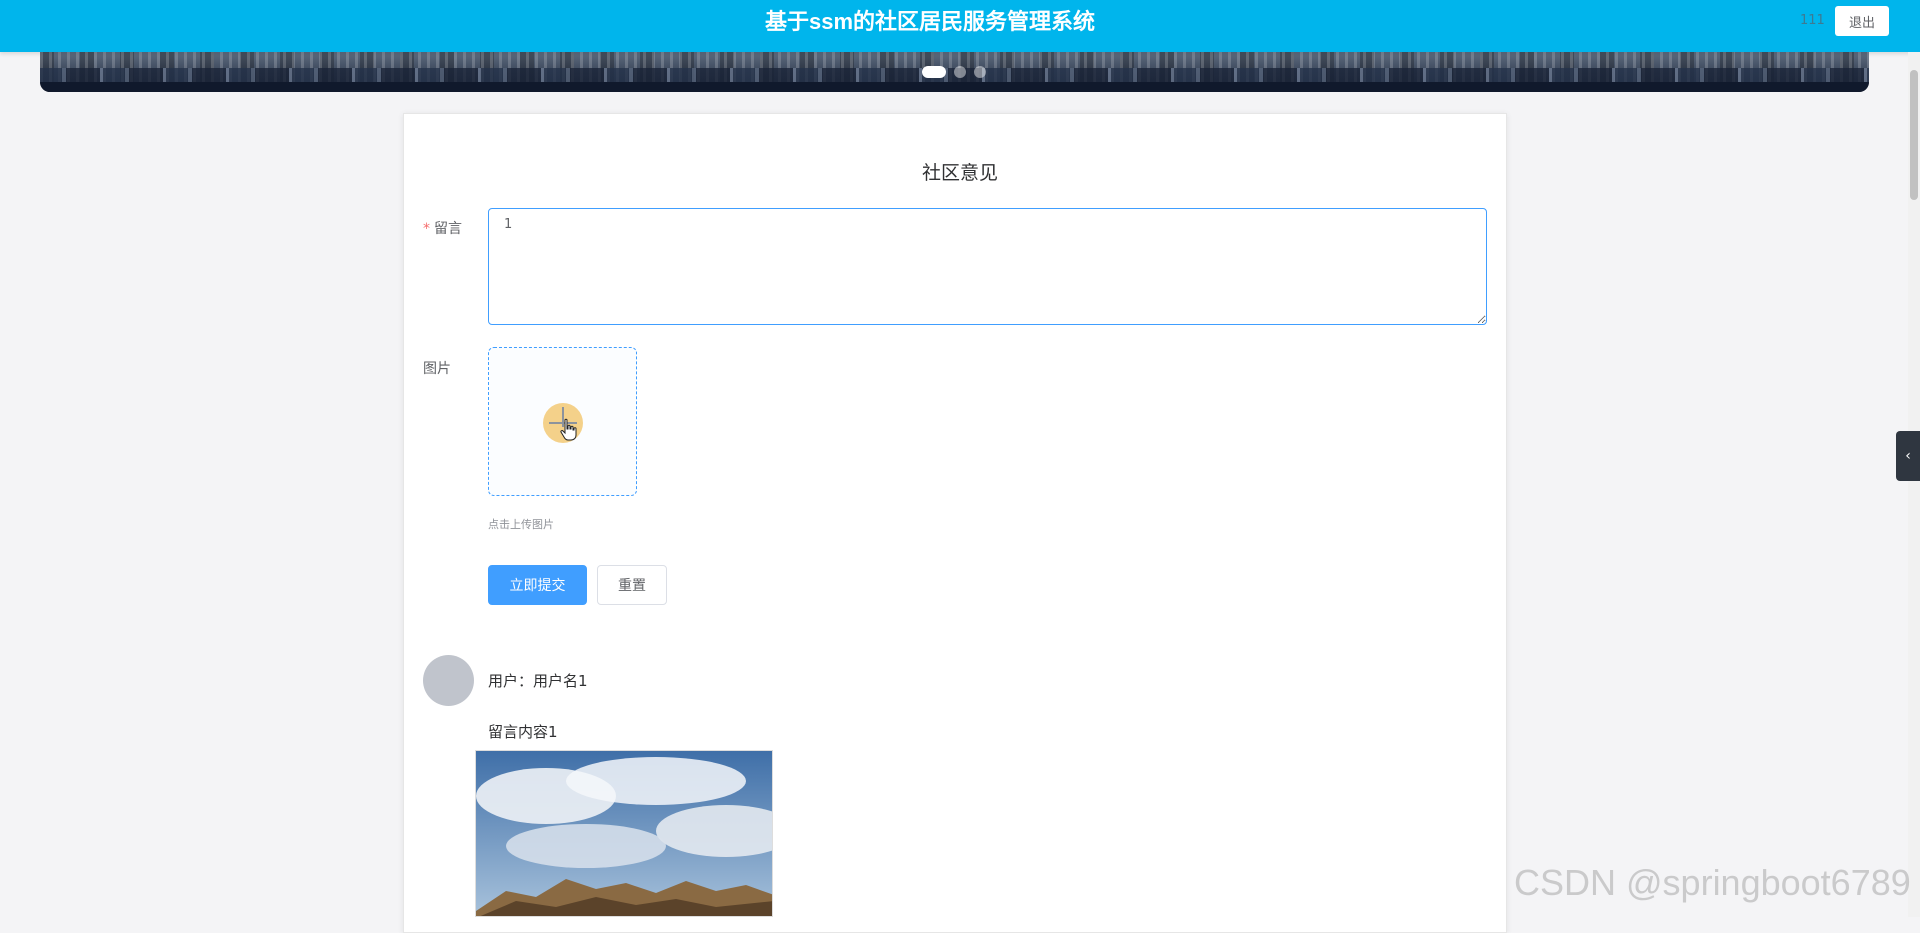 This screenshot has height=933, width=1920. Describe the element at coordinates (632, 585) in the screenshot. I see `reset-button: 重置` at that location.